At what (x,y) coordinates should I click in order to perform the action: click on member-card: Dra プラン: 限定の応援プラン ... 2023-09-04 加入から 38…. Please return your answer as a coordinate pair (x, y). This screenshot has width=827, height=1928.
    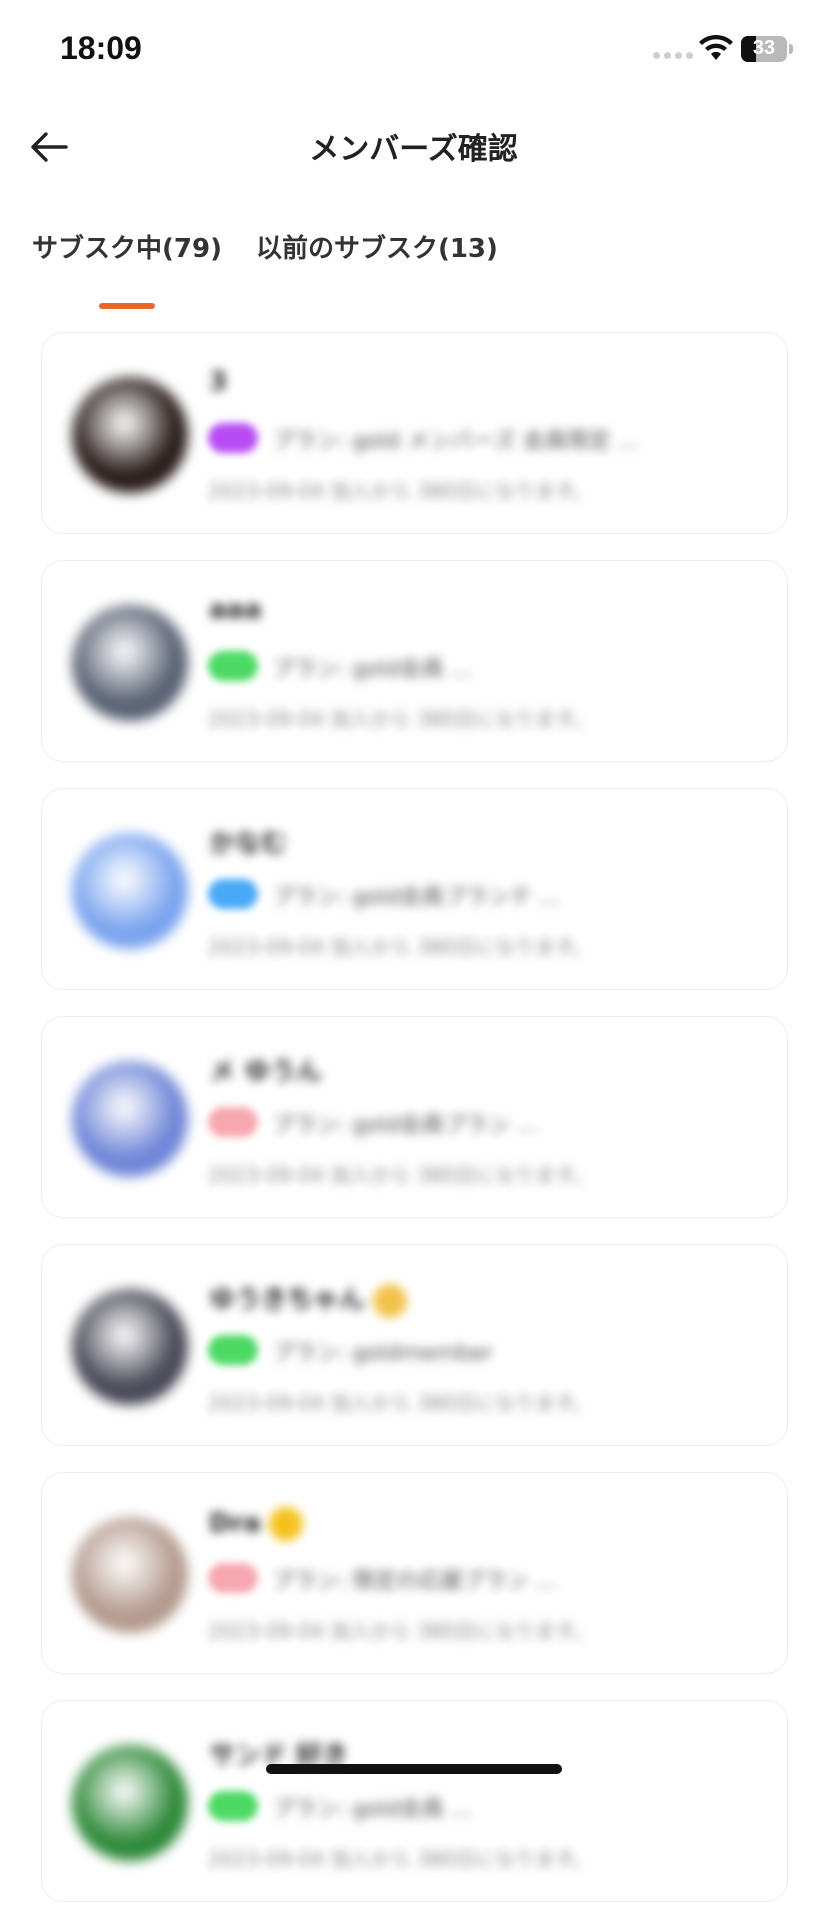
    Looking at the image, I should click on (414, 1573).